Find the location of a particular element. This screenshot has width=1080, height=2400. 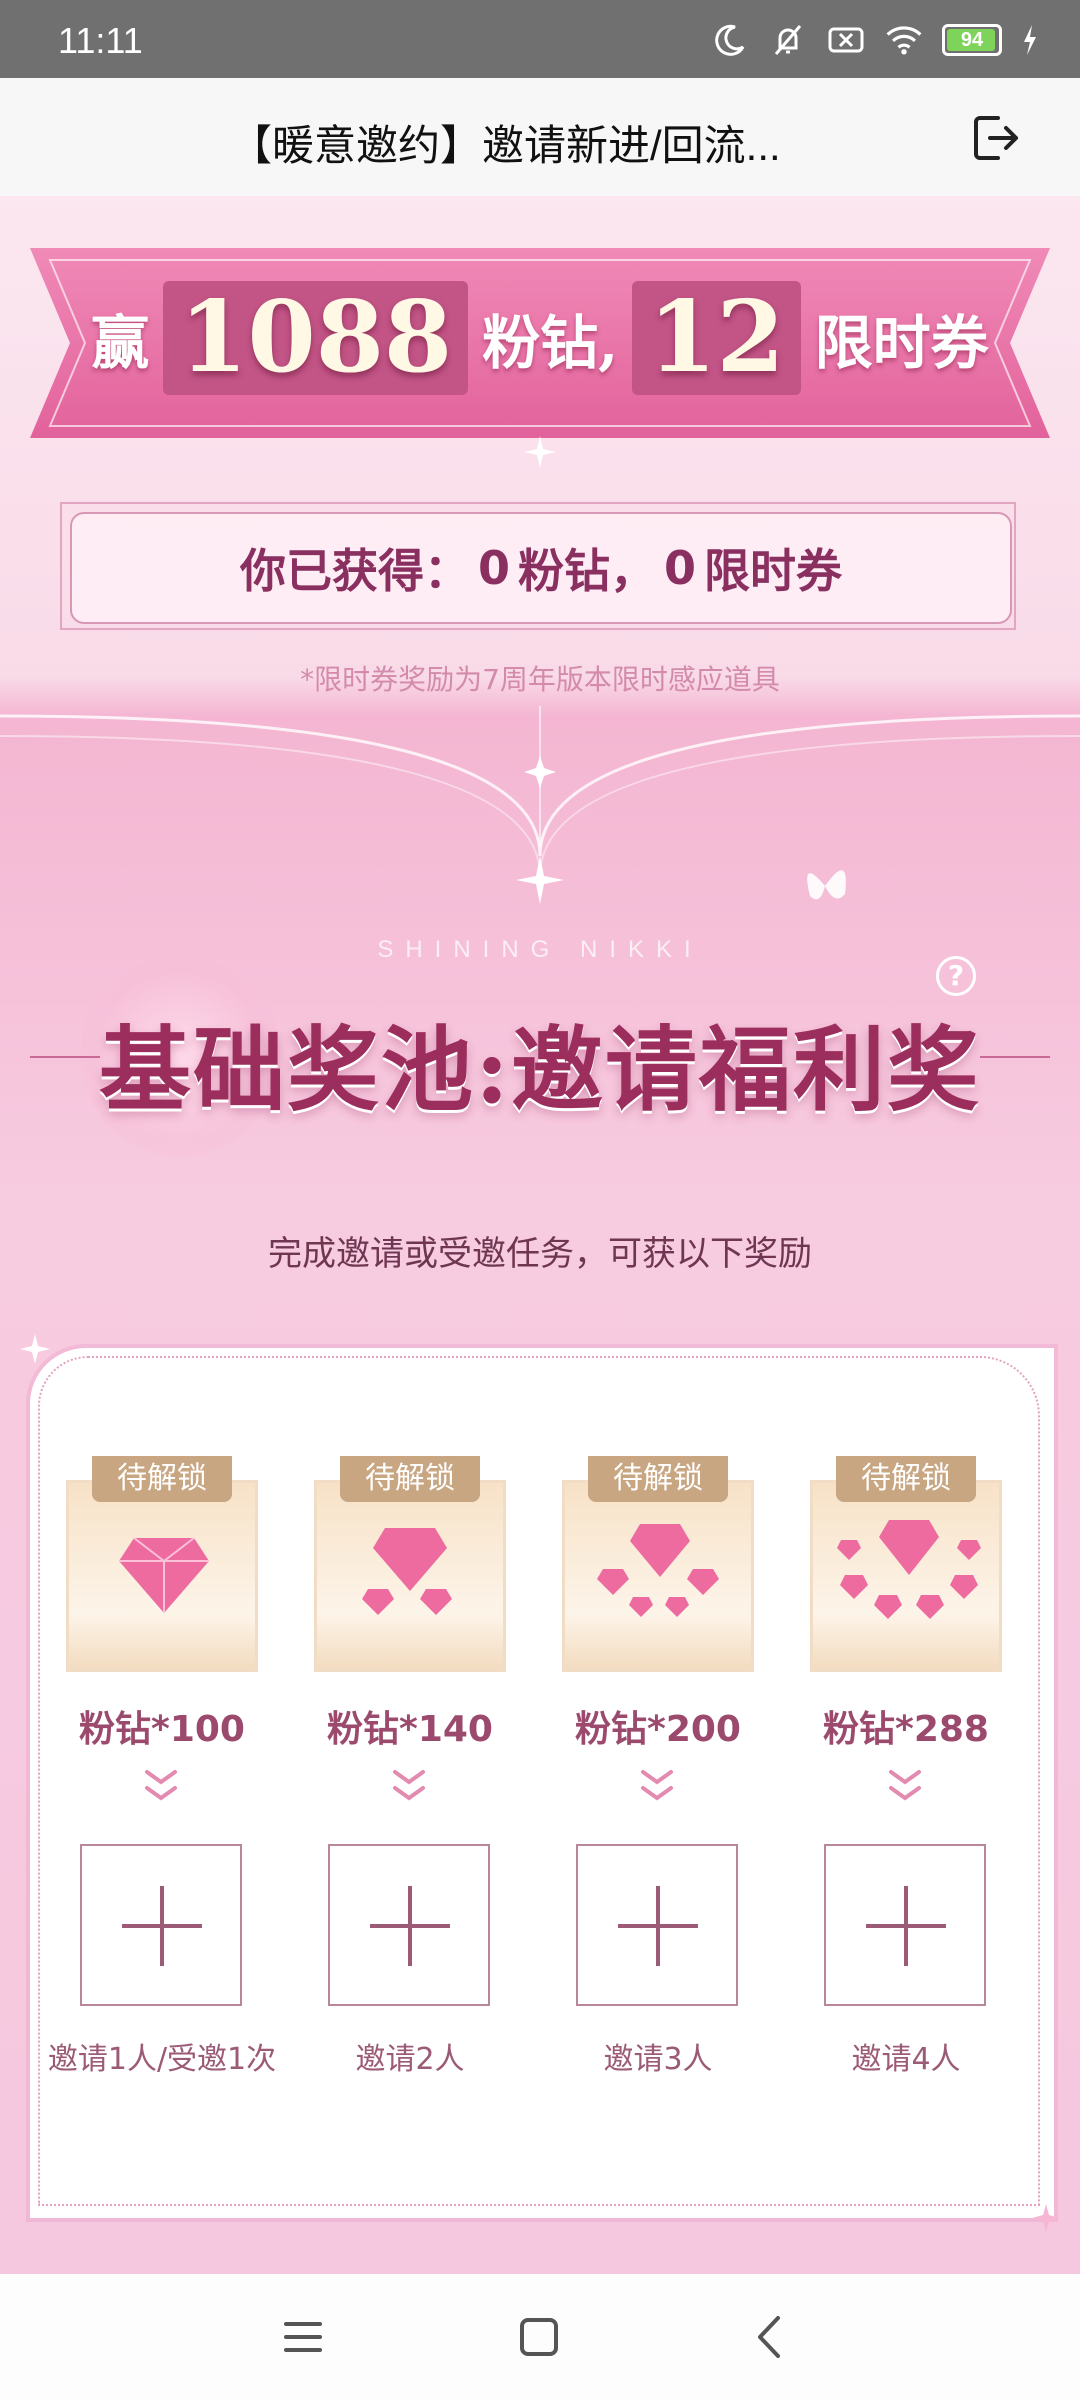

navigation-bar is located at coordinates (540, 2337).